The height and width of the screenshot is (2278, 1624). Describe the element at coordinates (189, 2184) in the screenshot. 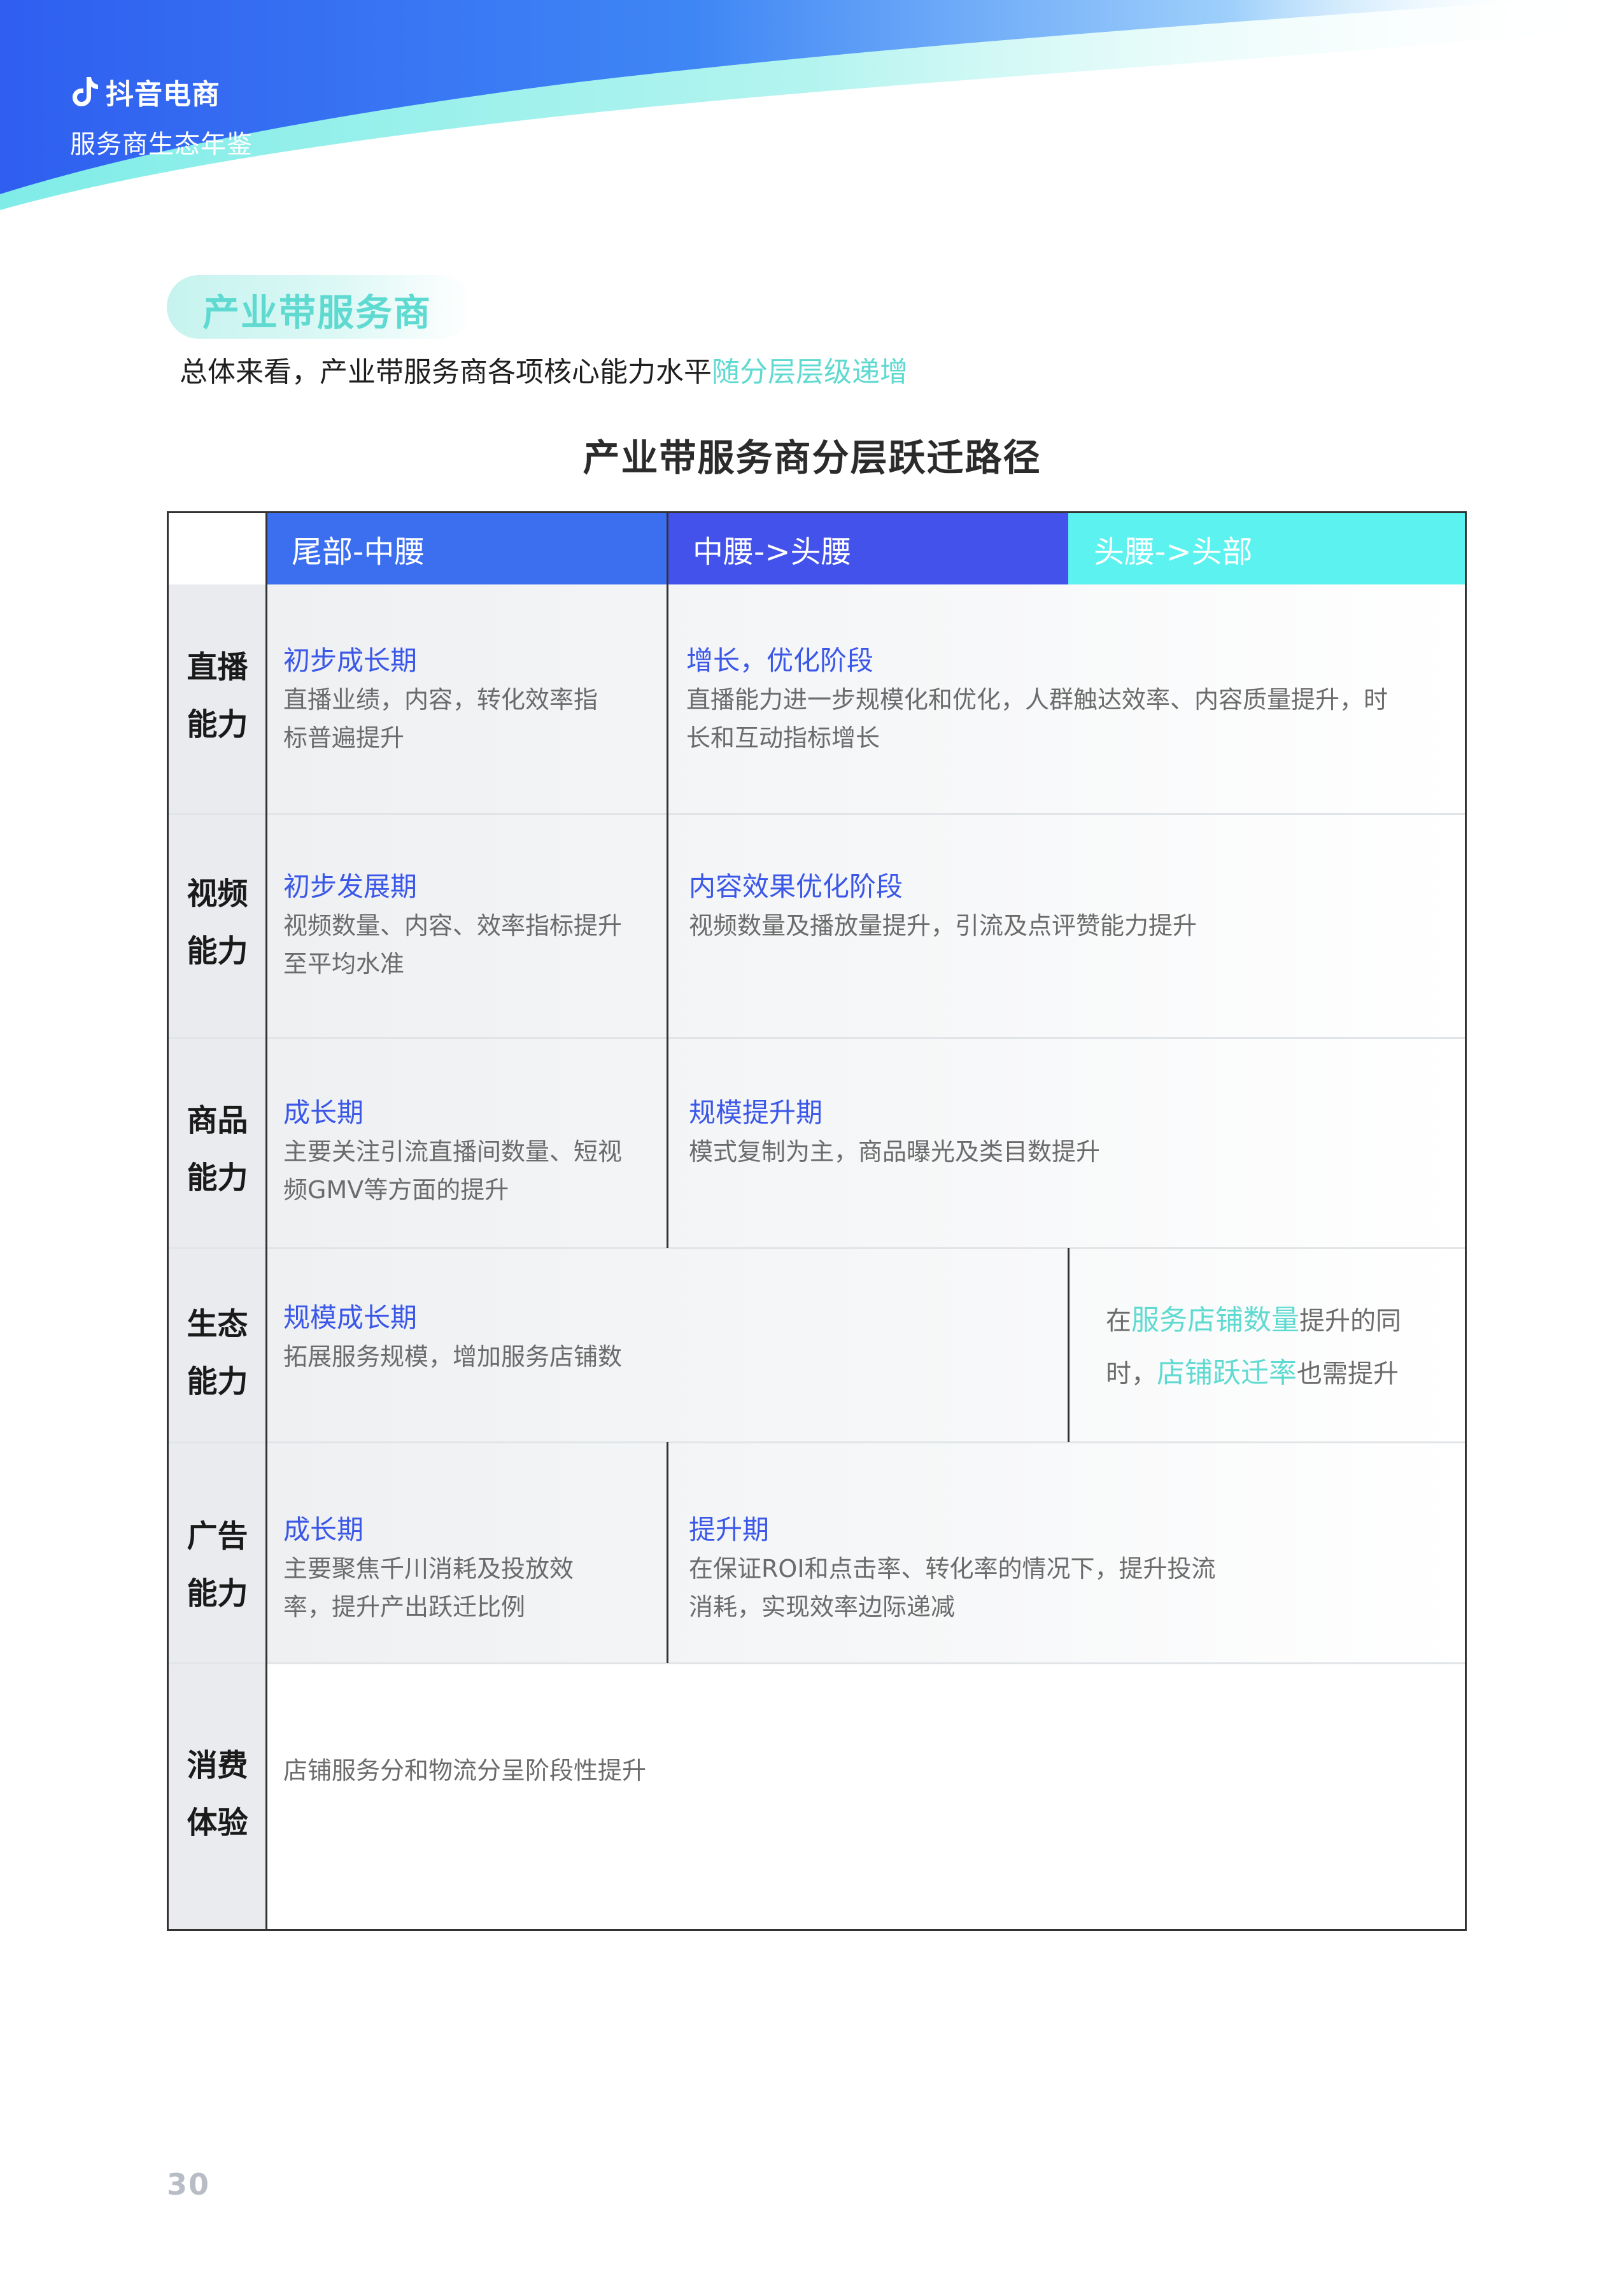

I see `page-number: 30` at that location.